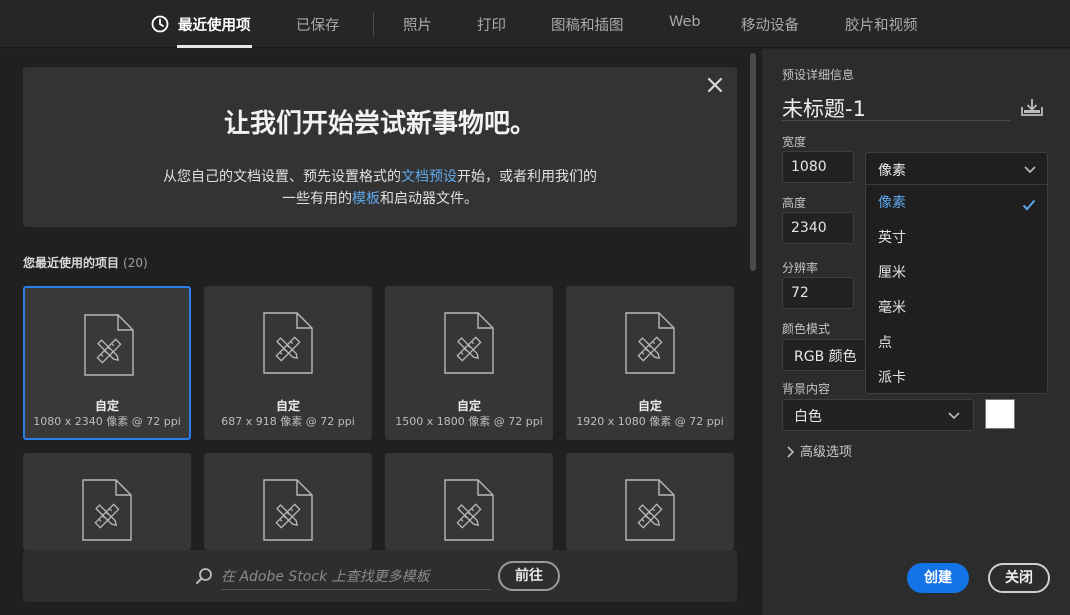  What do you see at coordinates (288, 421) in the screenshot?
I see `recent-item-size: 687 x 918 像素 @ 72 ppi` at bounding box center [288, 421].